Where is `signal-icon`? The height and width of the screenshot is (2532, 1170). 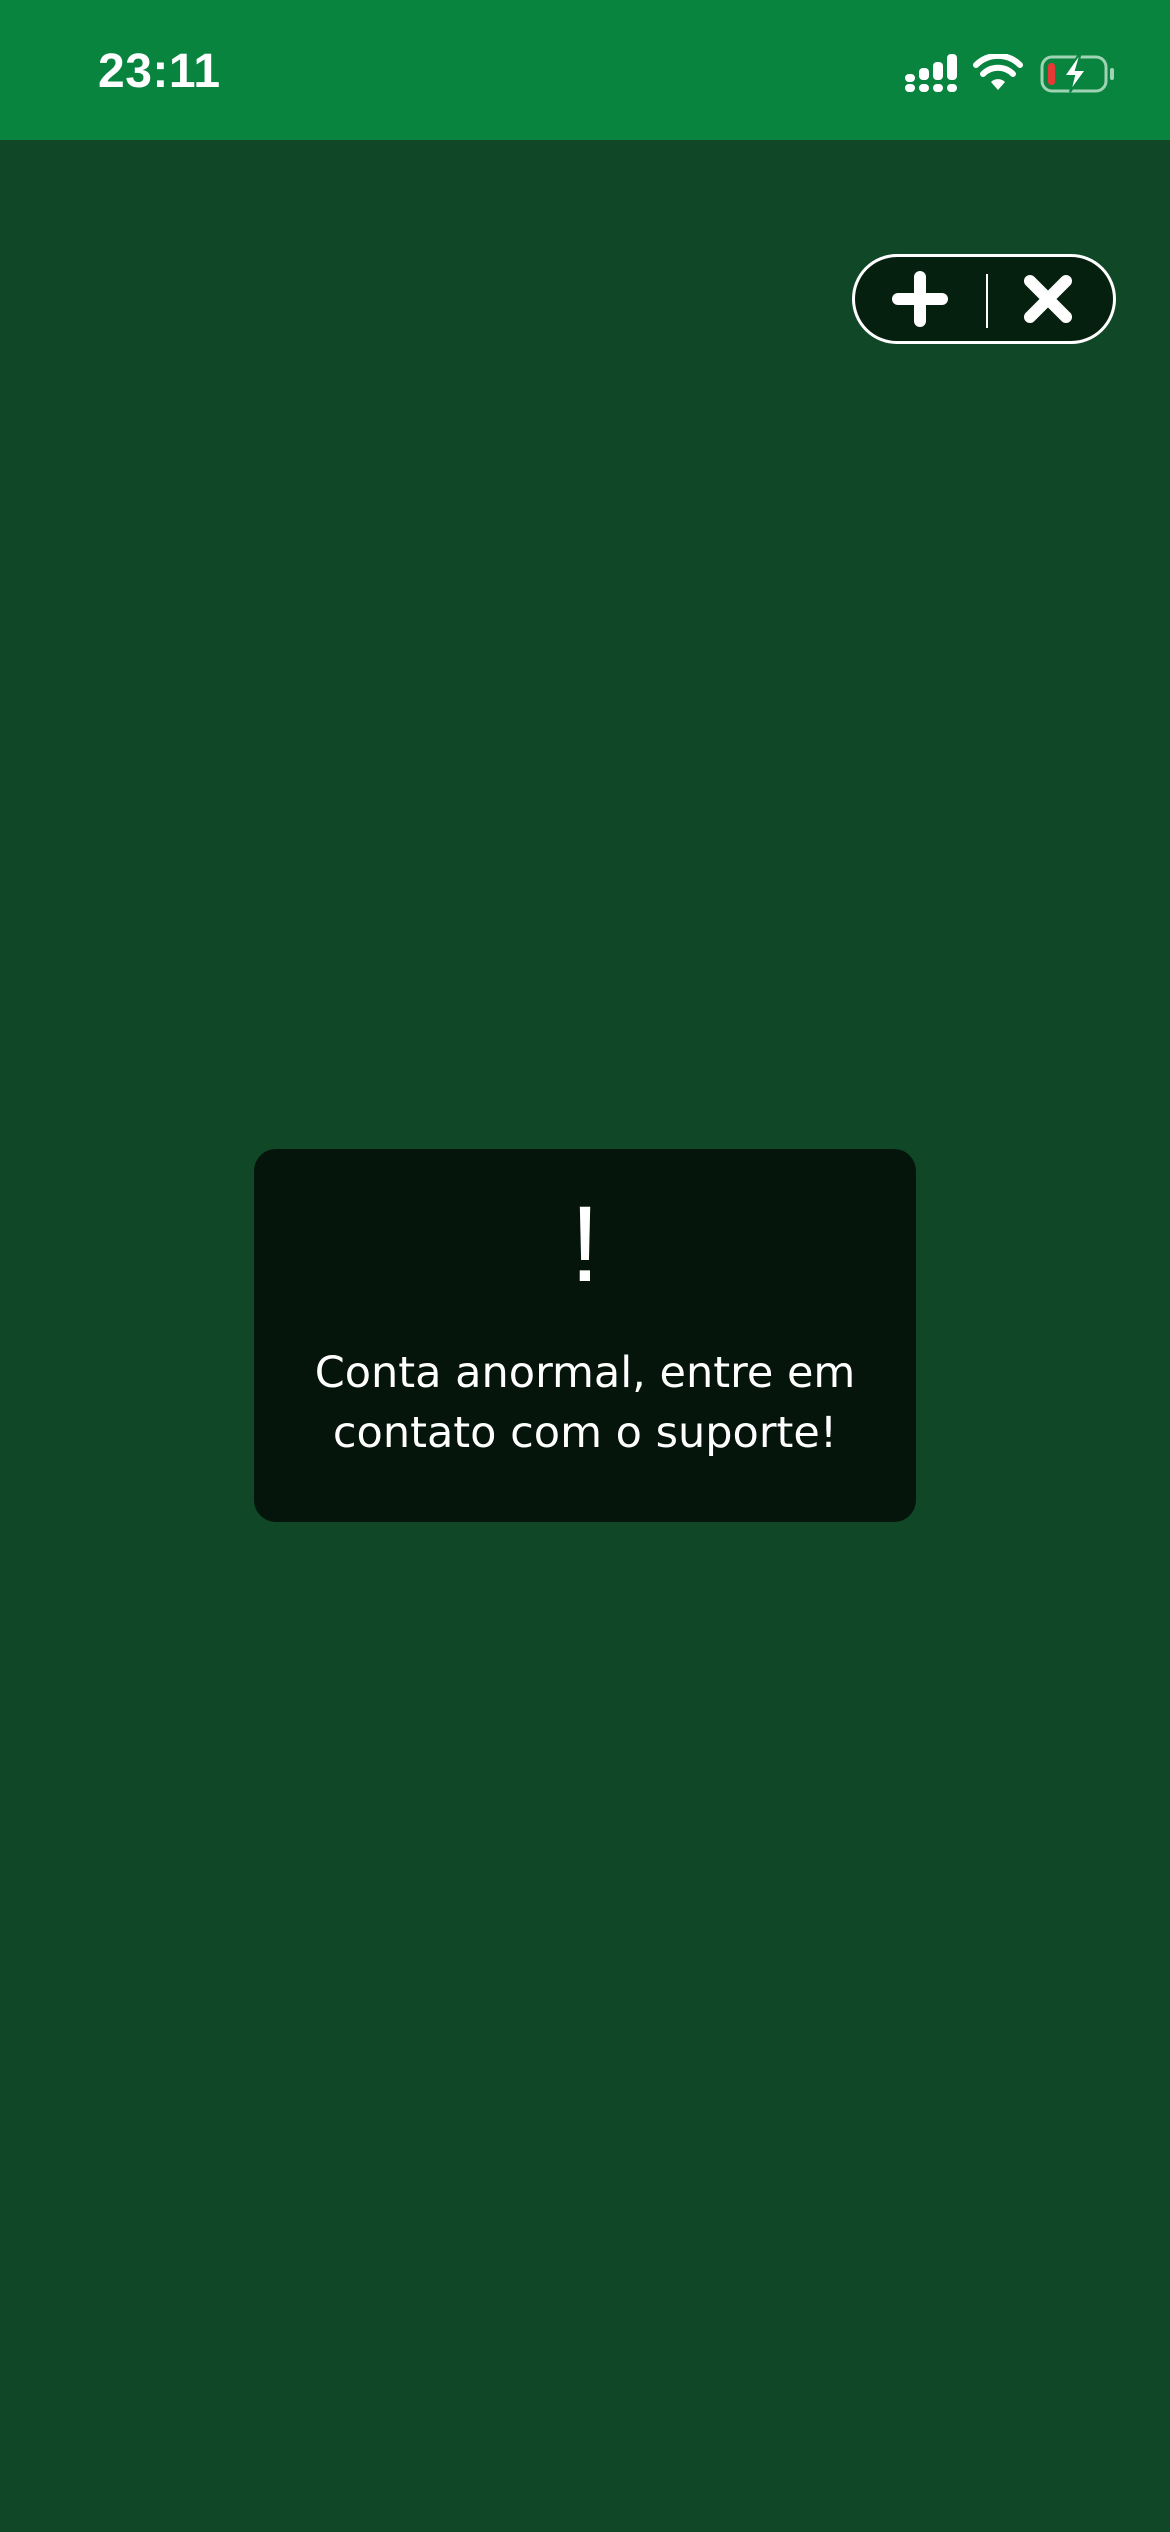 signal-icon is located at coordinates (931, 73).